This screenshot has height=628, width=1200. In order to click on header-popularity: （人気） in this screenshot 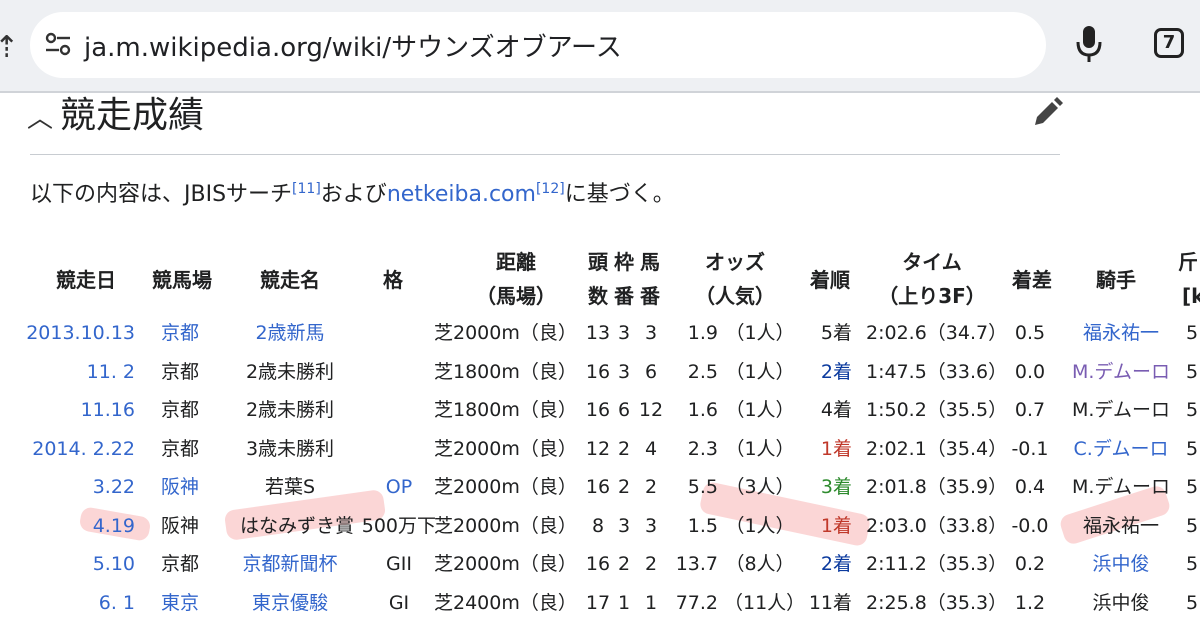, I will do `click(735, 296)`.